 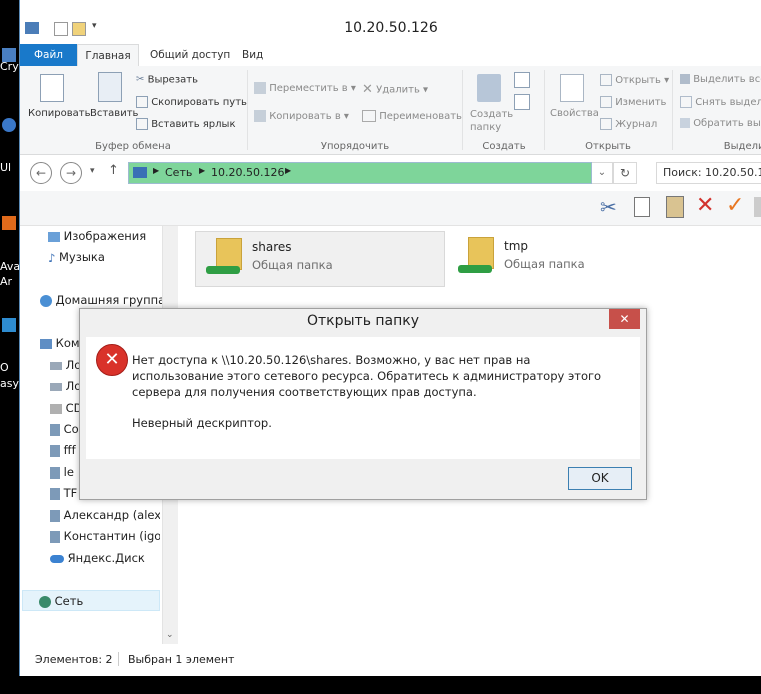 What do you see at coordinates (260, 88) in the screenshot?
I see `move-to-icon` at bounding box center [260, 88].